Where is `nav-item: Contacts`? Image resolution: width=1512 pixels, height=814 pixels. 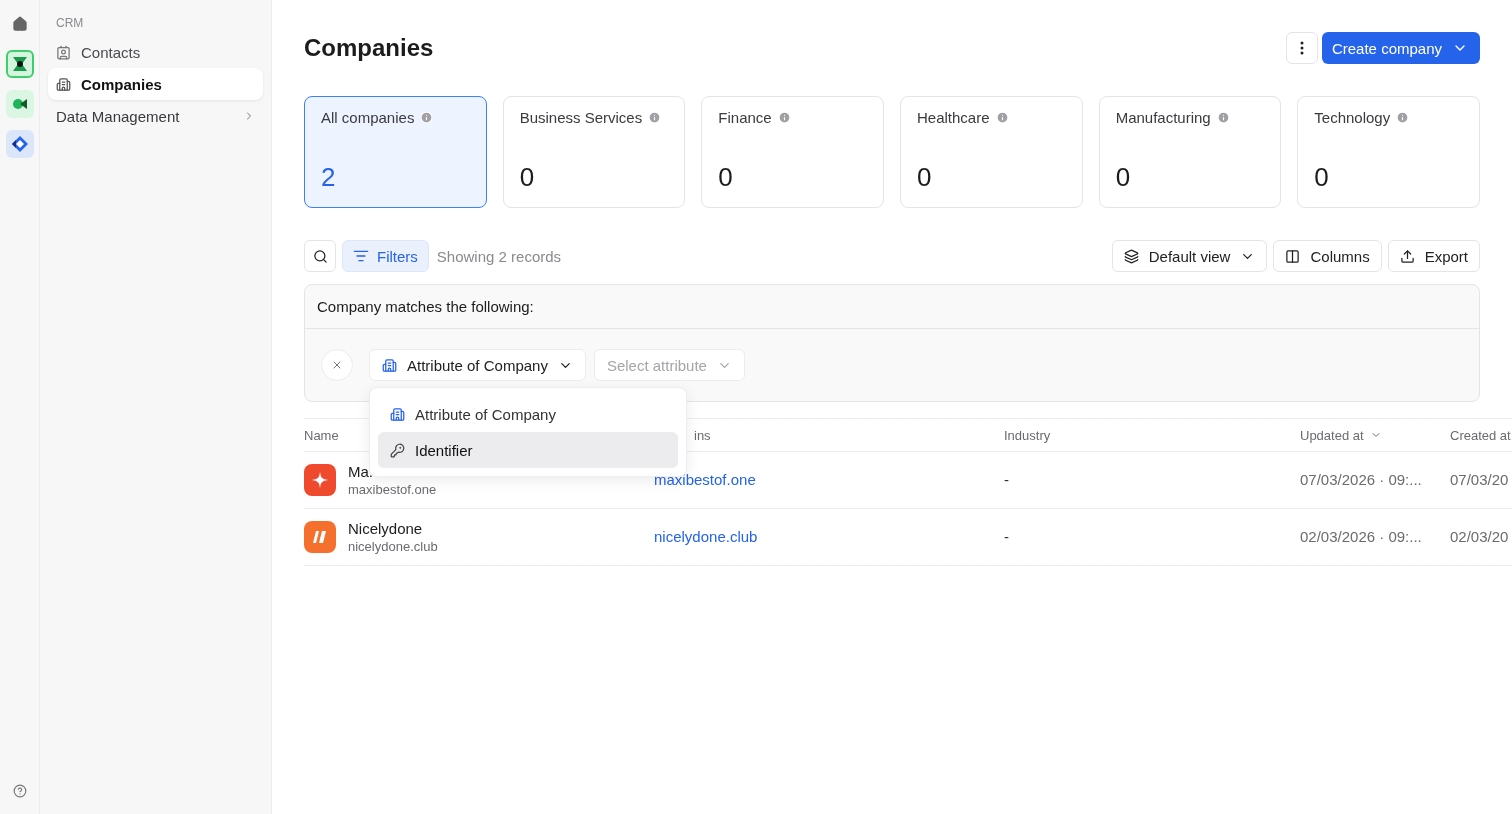
nav-item: Contacts is located at coordinates (155, 52).